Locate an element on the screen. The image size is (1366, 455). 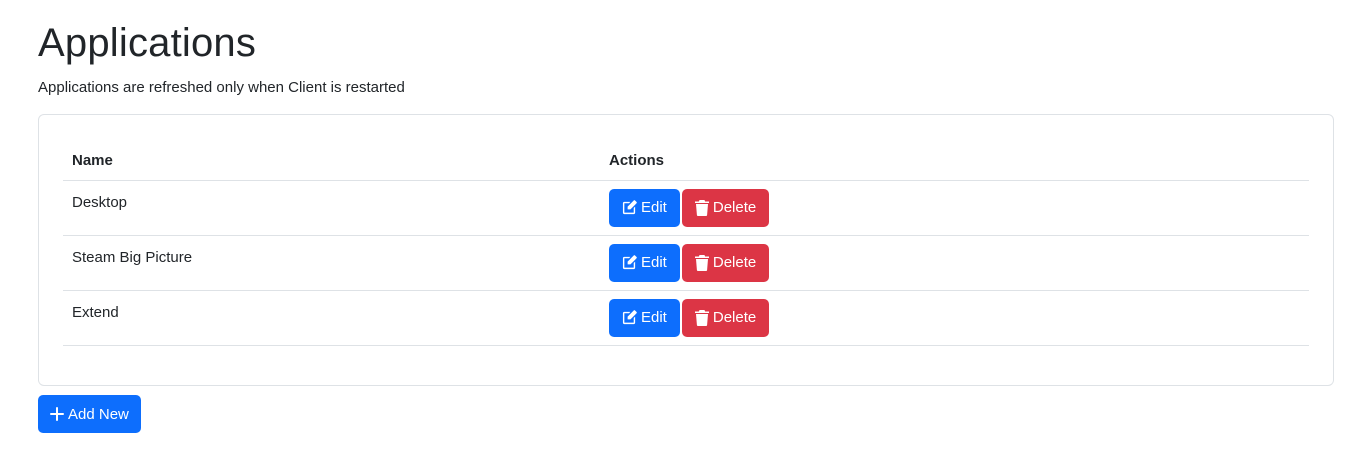
app-name: Steam Big Picture is located at coordinates (331, 263).